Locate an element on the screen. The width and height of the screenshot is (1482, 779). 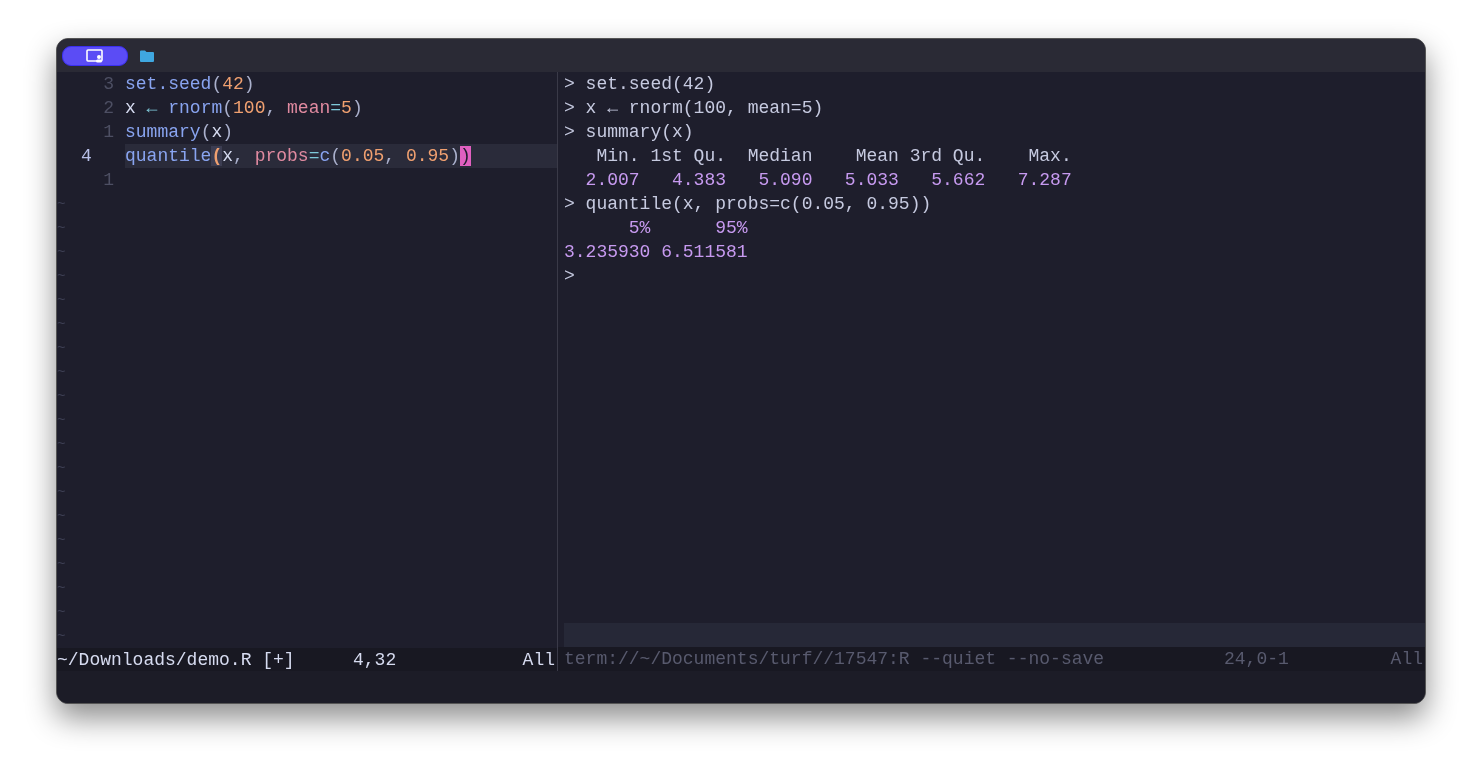
terminal-line: > x ← rnorm(100, mean=5) is located at coordinates (694, 108).